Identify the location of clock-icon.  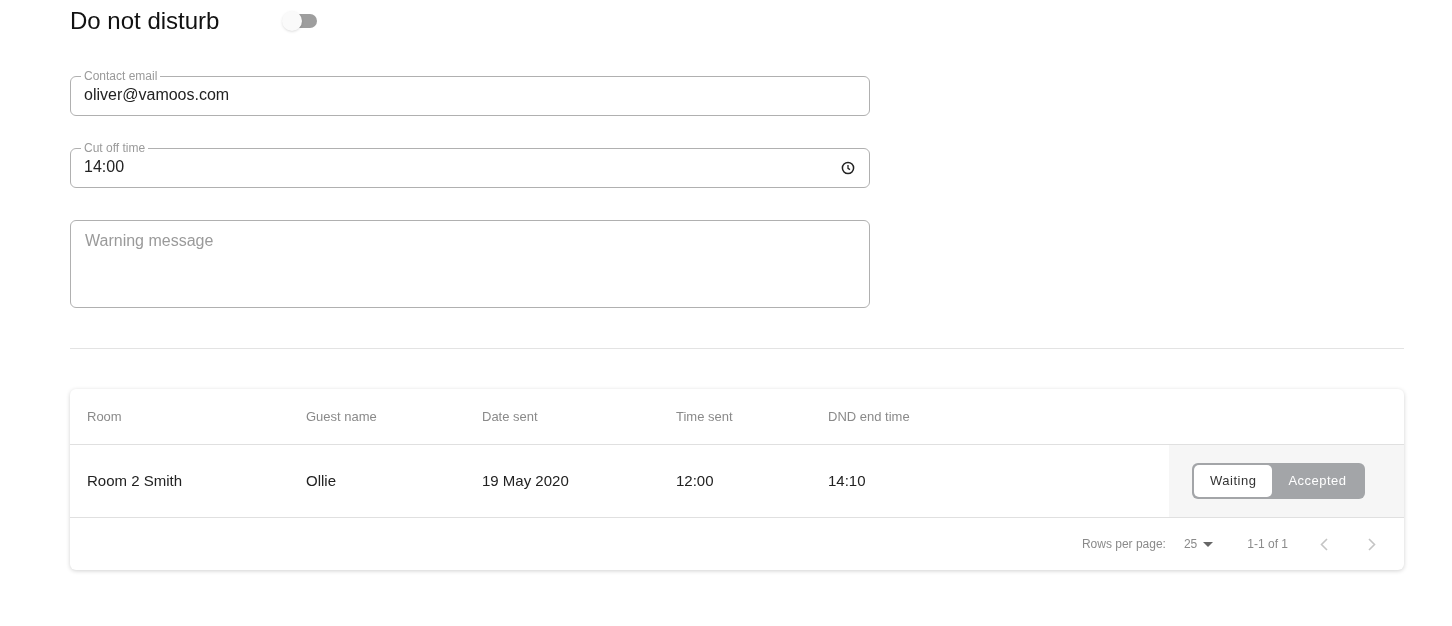
(848, 168).